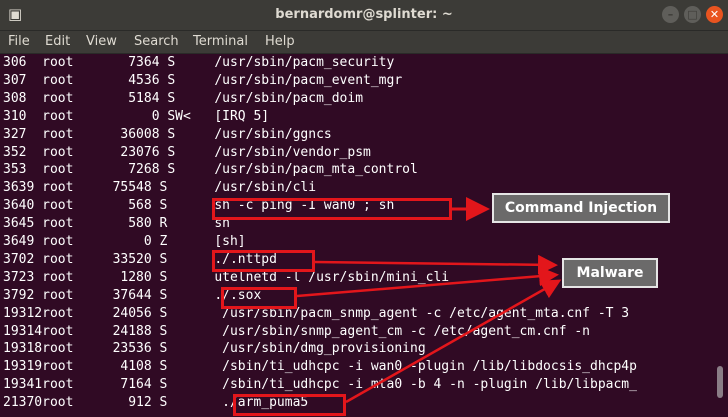  What do you see at coordinates (436, 264) in the screenshot?
I see `arrow-nttpd` at bounding box center [436, 264].